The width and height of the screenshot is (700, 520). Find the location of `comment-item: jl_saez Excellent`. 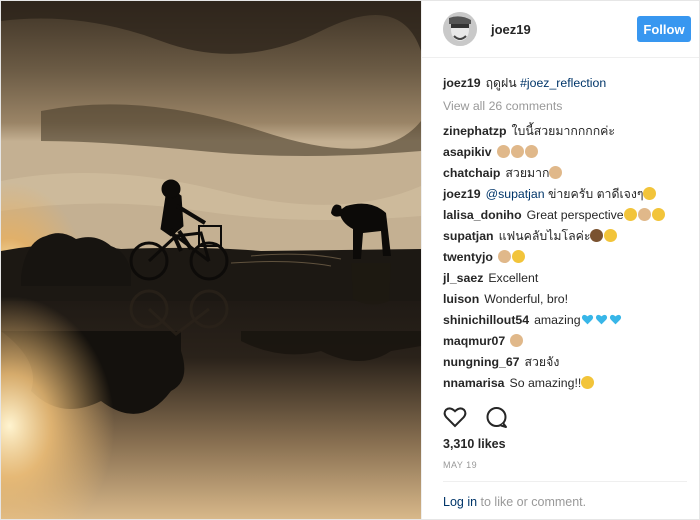

comment-item: jl_saez Excellent is located at coordinates (565, 278).